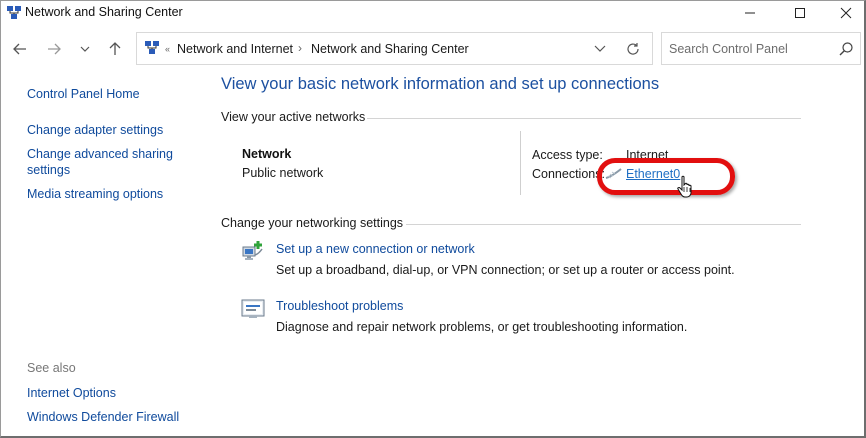  Describe the element at coordinates (51, 368) in the screenshot. I see `see-also-label: See also` at that location.